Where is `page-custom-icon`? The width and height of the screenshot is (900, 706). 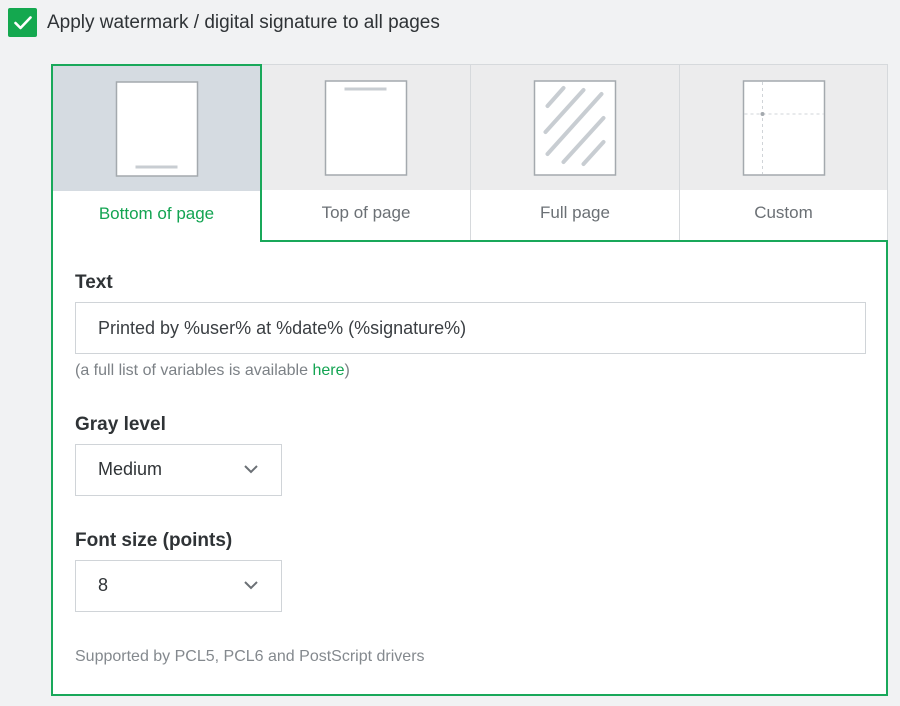
page-custom-icon is located at coordinates (783, 128).